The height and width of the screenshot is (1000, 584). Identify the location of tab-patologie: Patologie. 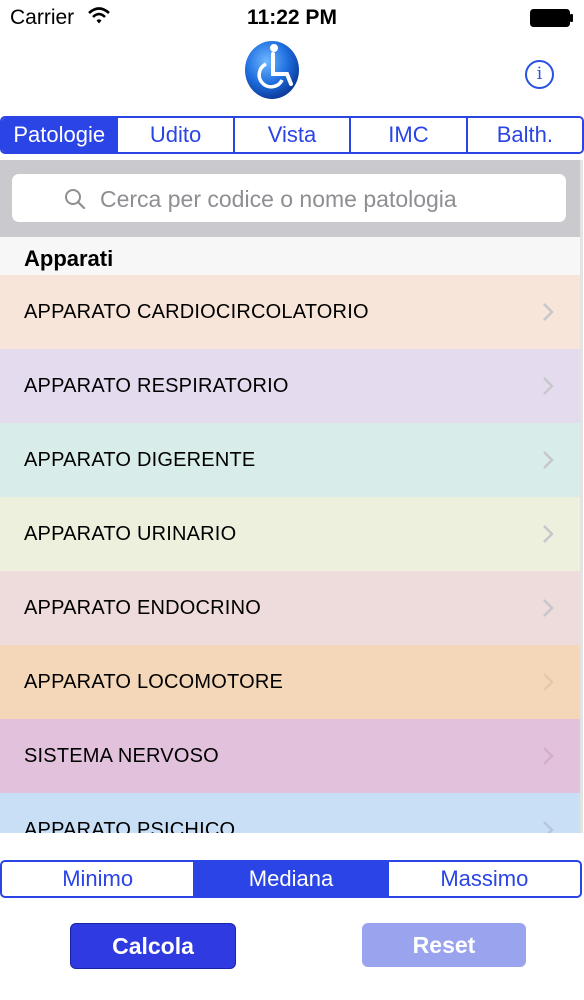
(59, 135).